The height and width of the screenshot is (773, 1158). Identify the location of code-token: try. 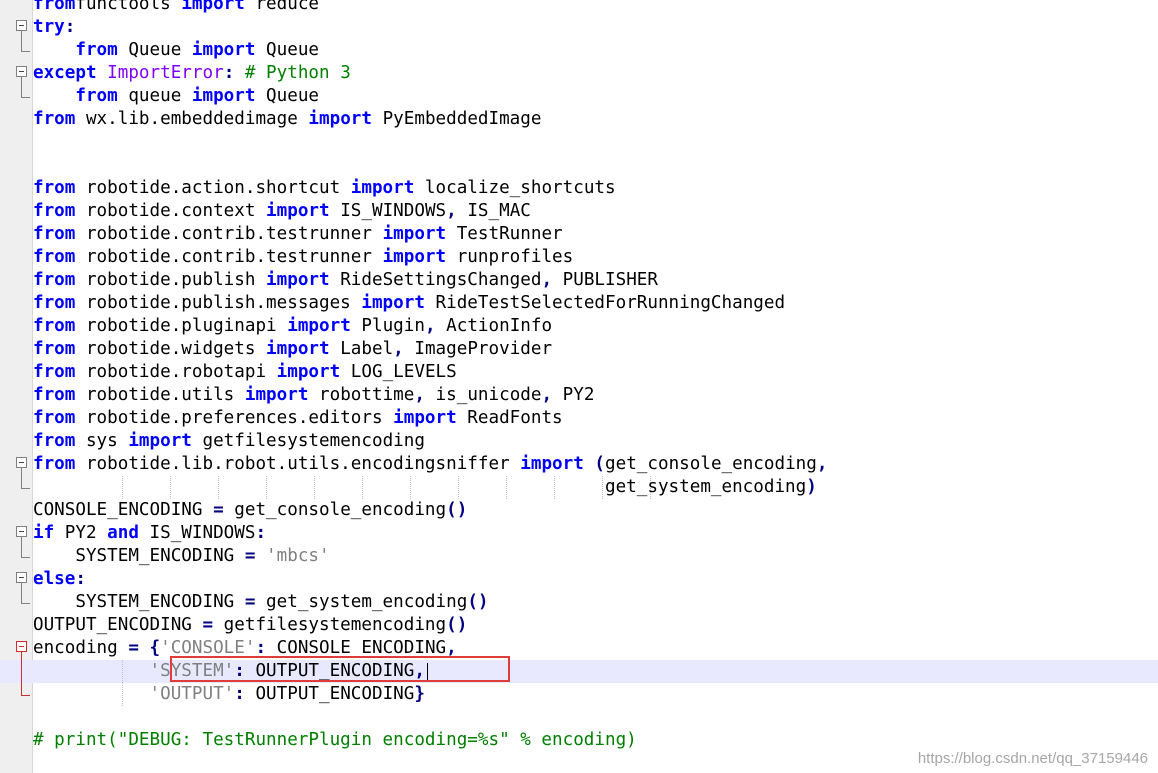
(49, 27).